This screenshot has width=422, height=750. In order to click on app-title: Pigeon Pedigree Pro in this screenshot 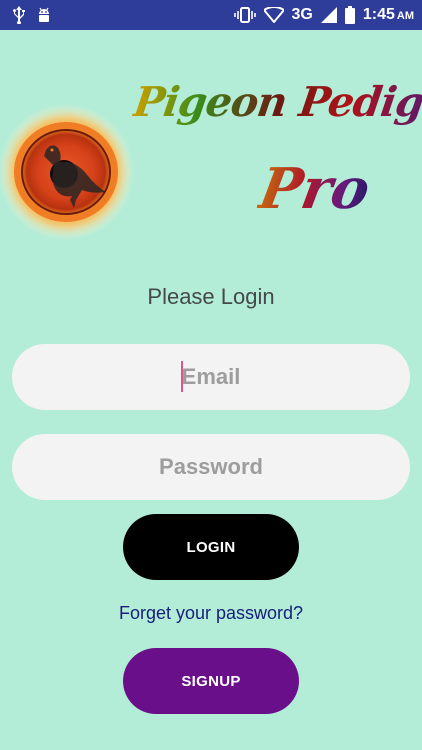, I will do `click(276, 158)`.